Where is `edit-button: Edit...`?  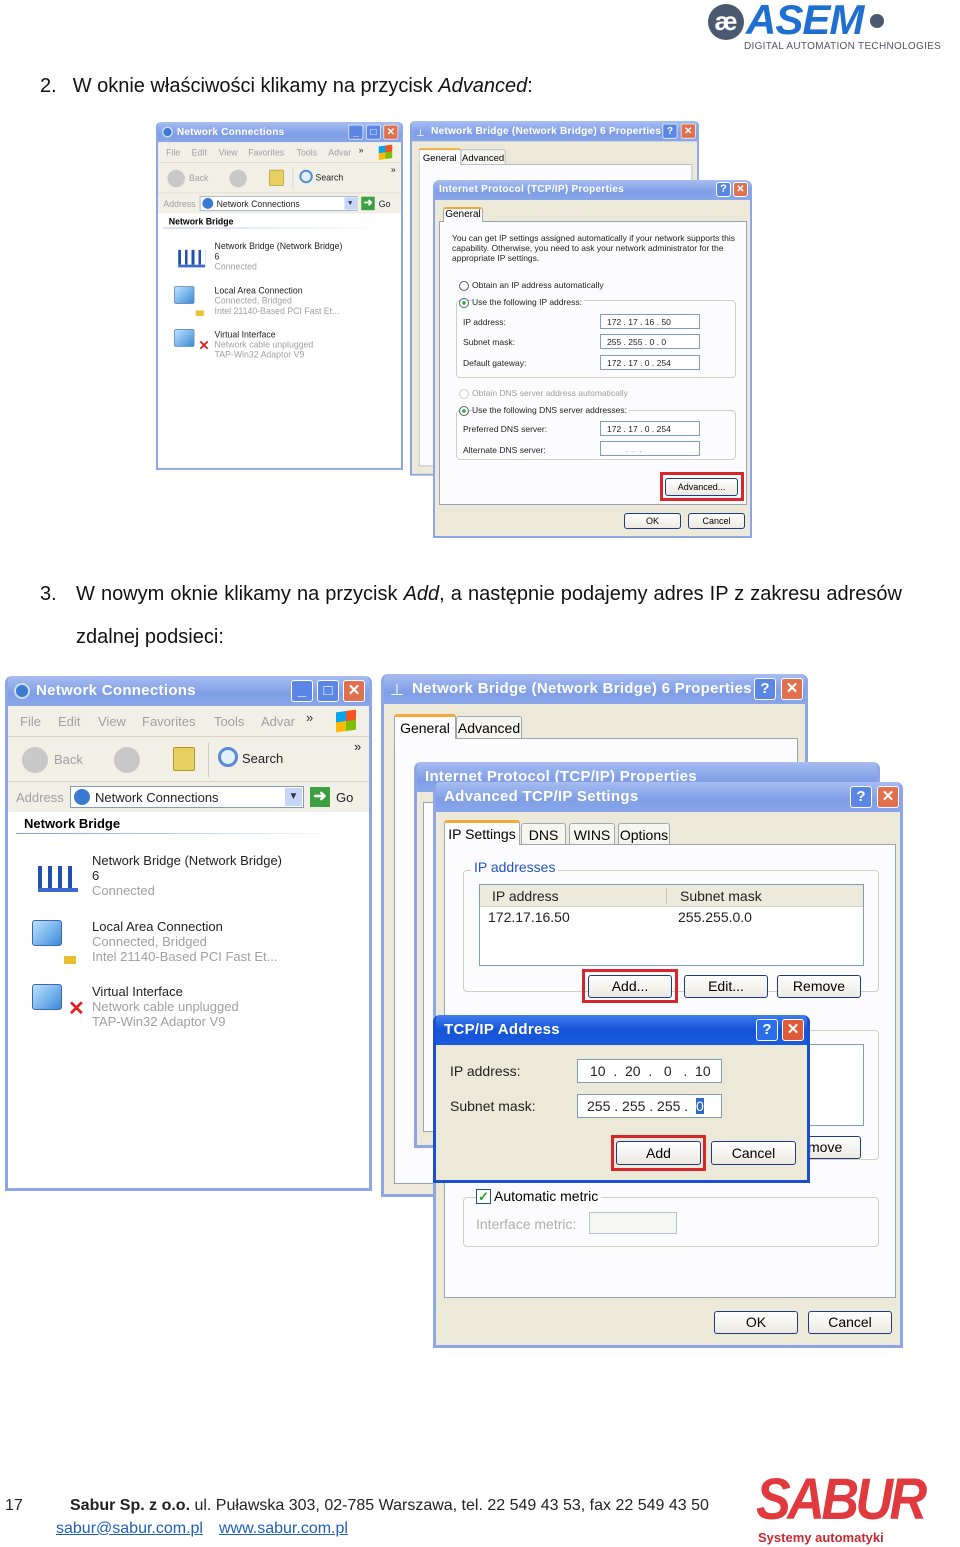
edit-button: Edit... is located at coordinates (726, 986).